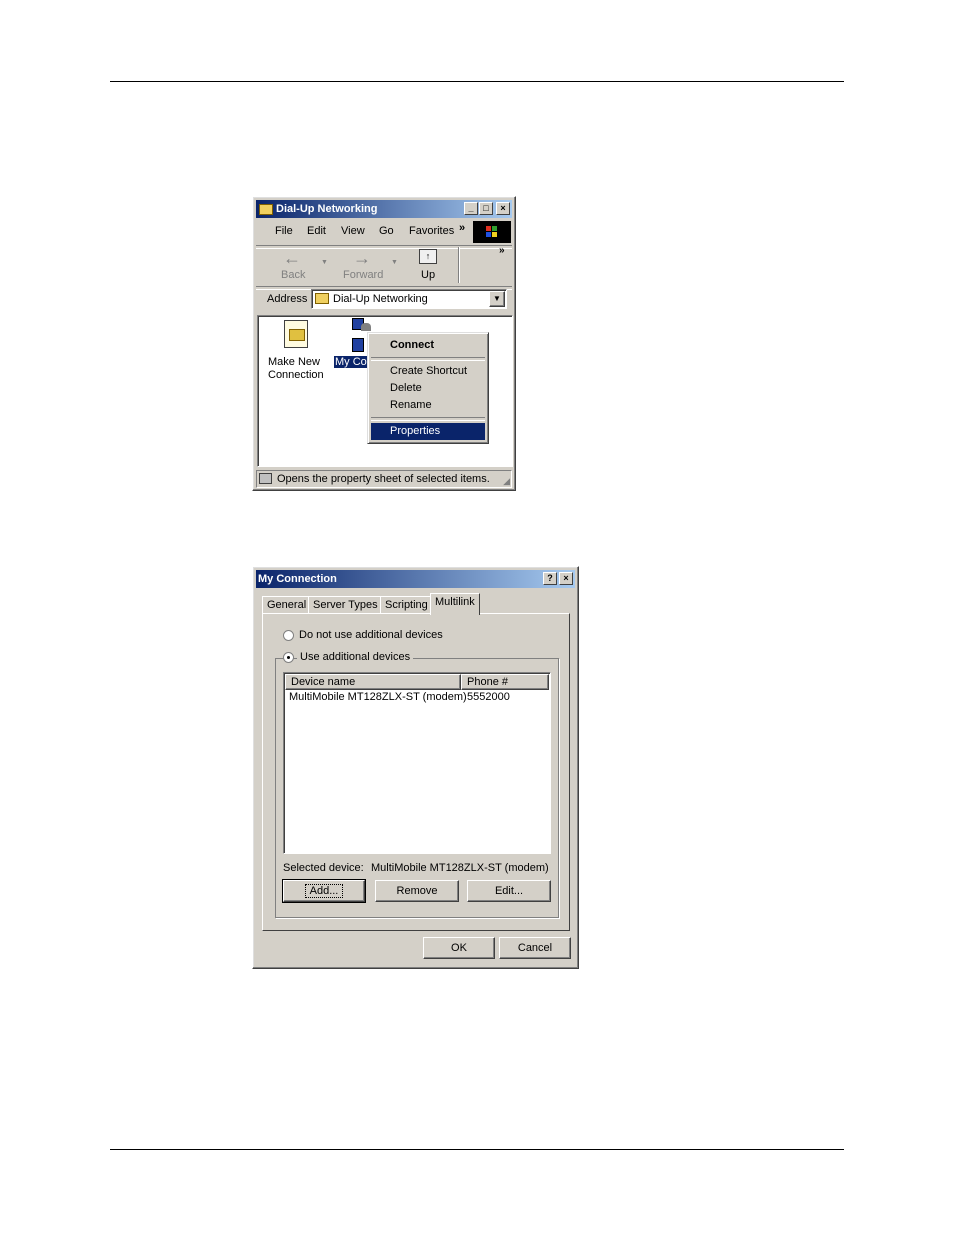  I want to click on tab-general: General, so click(287, 605).